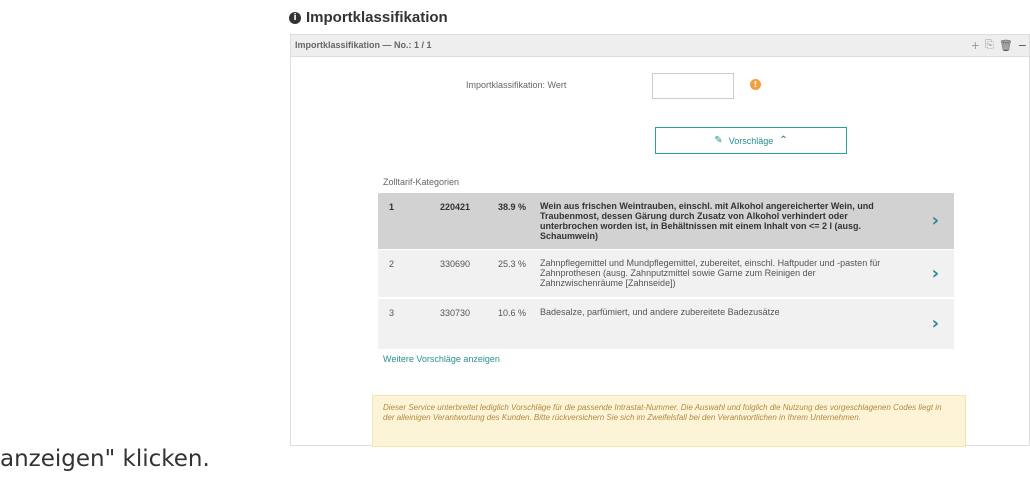 This screenshot has width=1030, height=480. What do you see at coordinates (755, 84) in the screenshot?
I see `warning-icon: !` at bounding box center [755, 84].